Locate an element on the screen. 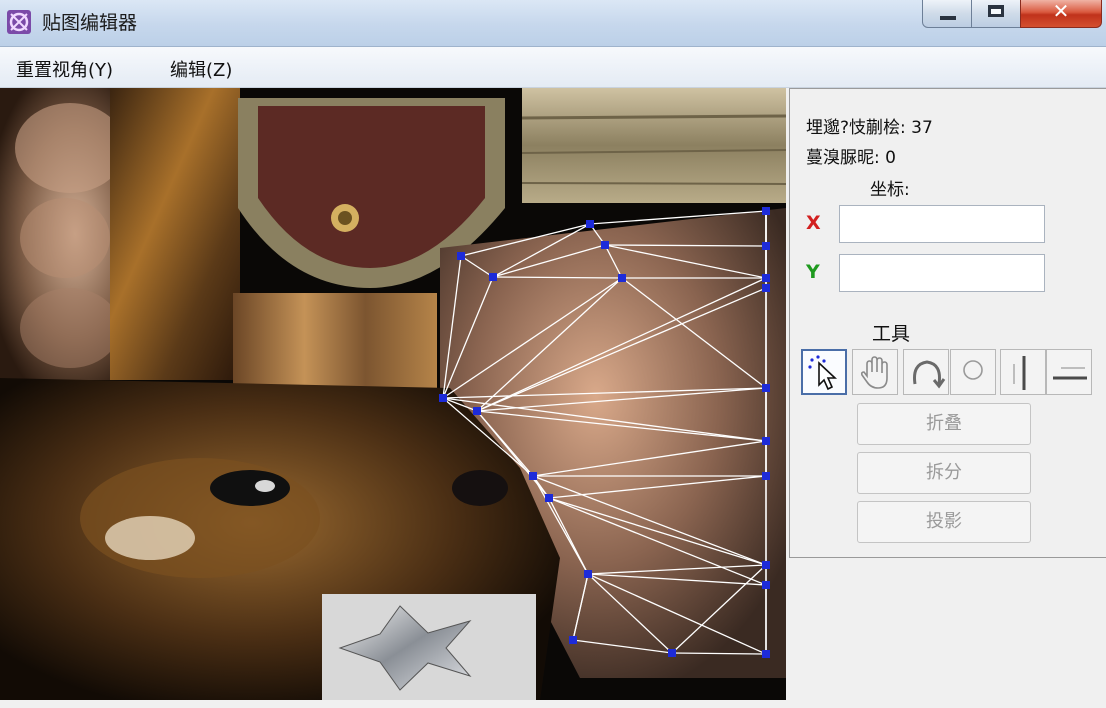 The image size is (1106, 708). x-axis-label: X is located at coordinates (813, 223).